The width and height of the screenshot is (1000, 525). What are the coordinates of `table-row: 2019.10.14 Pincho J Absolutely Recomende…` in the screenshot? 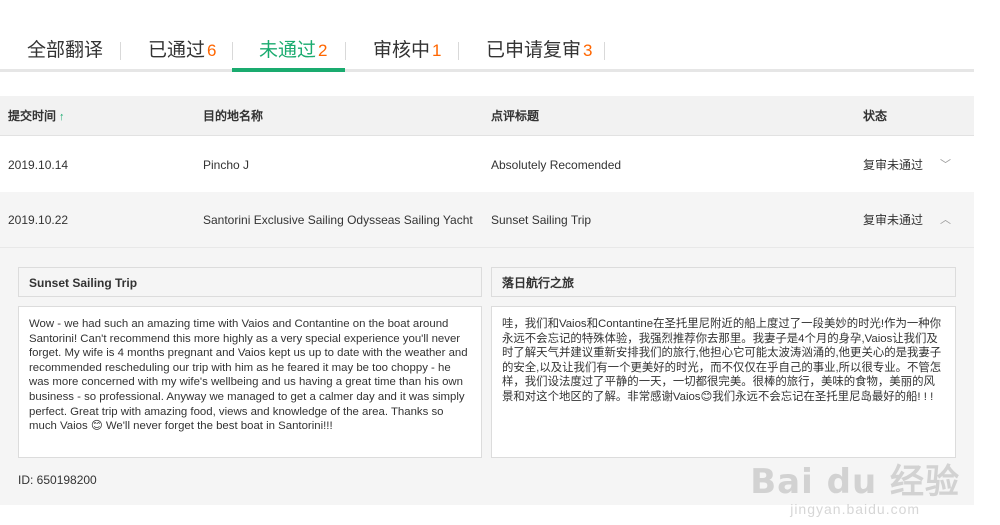 It's located at (487, 165).